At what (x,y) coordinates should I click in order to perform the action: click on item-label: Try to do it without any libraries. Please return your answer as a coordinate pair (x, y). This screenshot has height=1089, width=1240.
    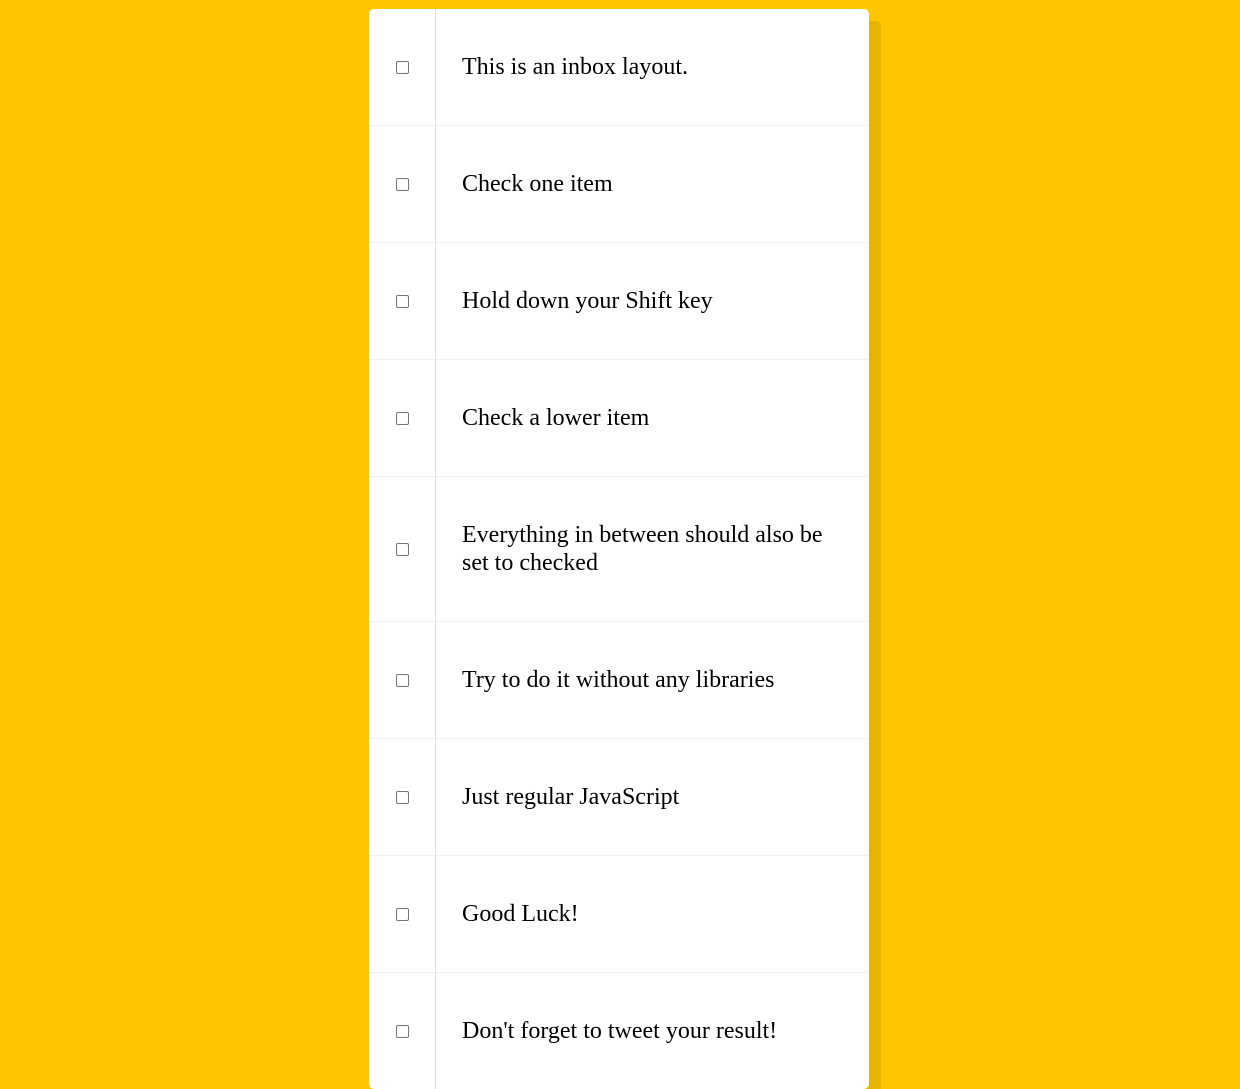
    Looking at the image, I should click on (618, 680).